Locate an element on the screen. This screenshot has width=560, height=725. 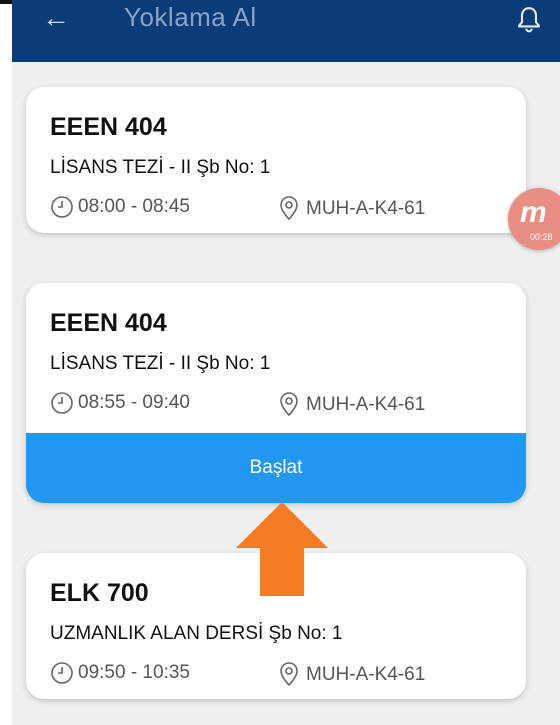
lesson-time: 08:00 - 08:45 is located at coordinates (120, 207).